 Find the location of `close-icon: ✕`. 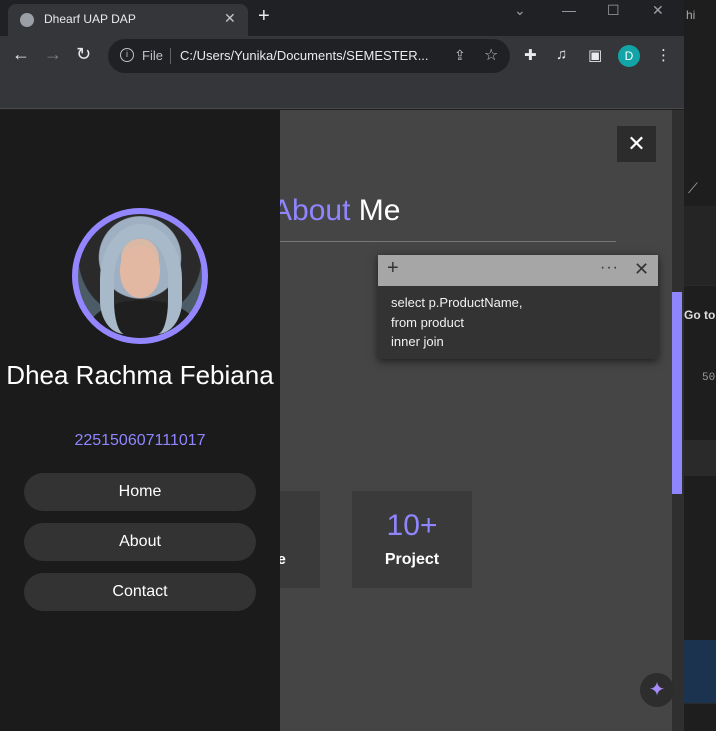

close-icon: ✕ is located at coordinates (641, 269).